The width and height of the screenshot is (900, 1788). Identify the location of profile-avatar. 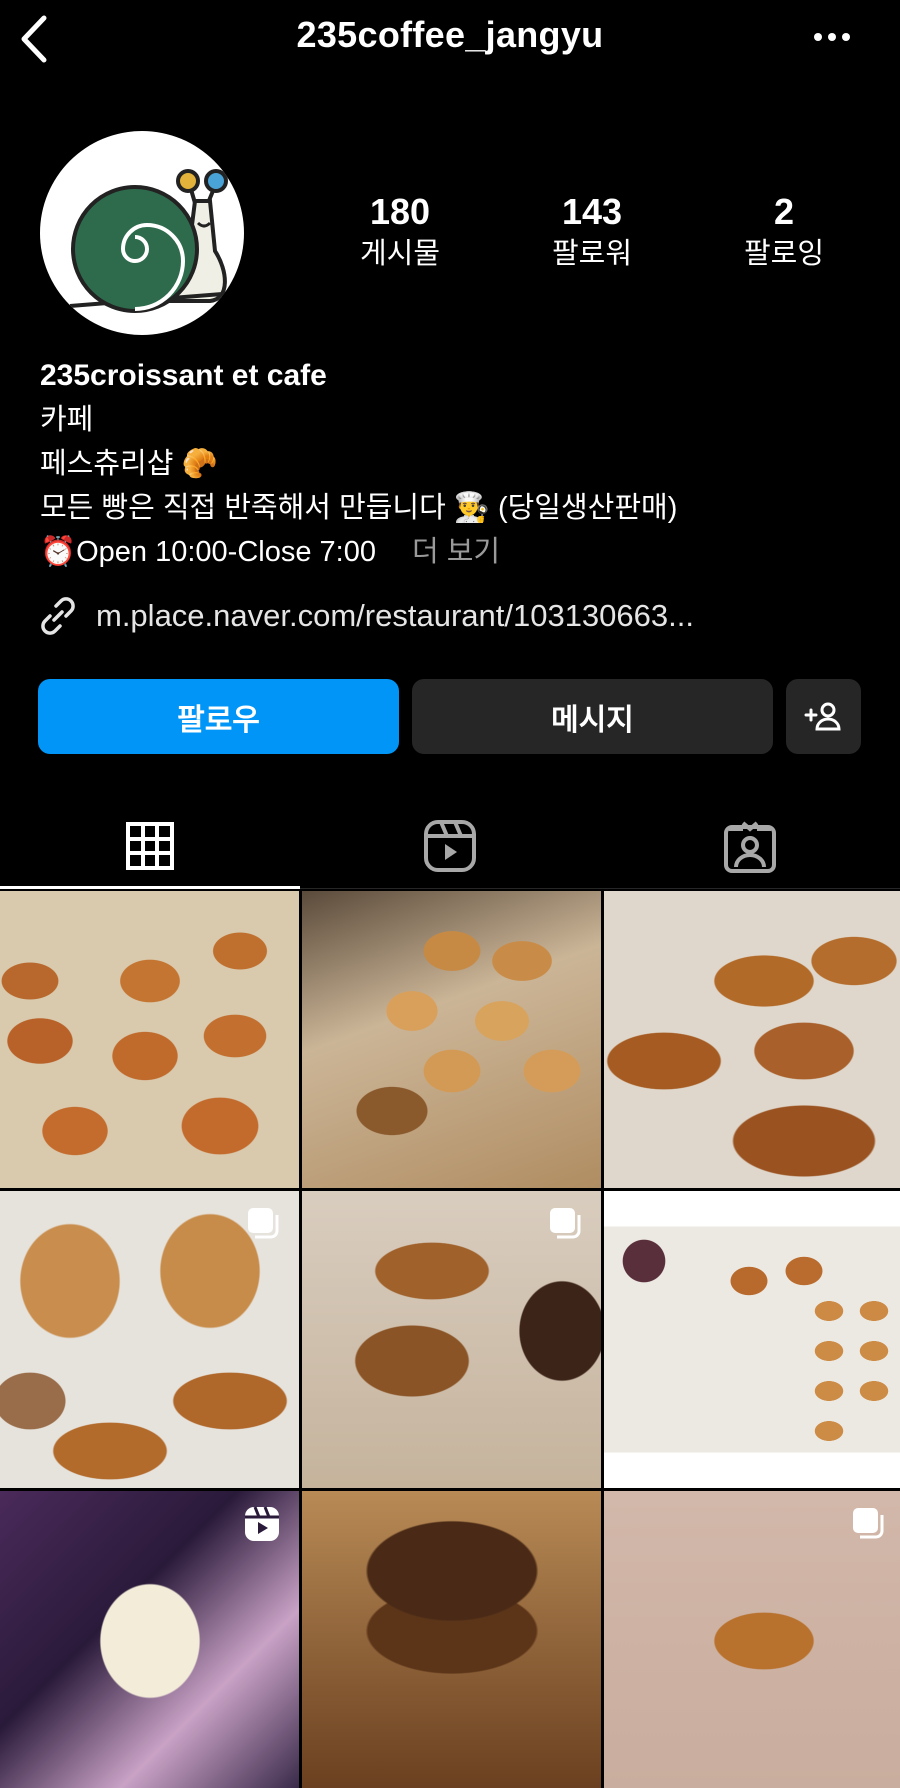
(142, 233).